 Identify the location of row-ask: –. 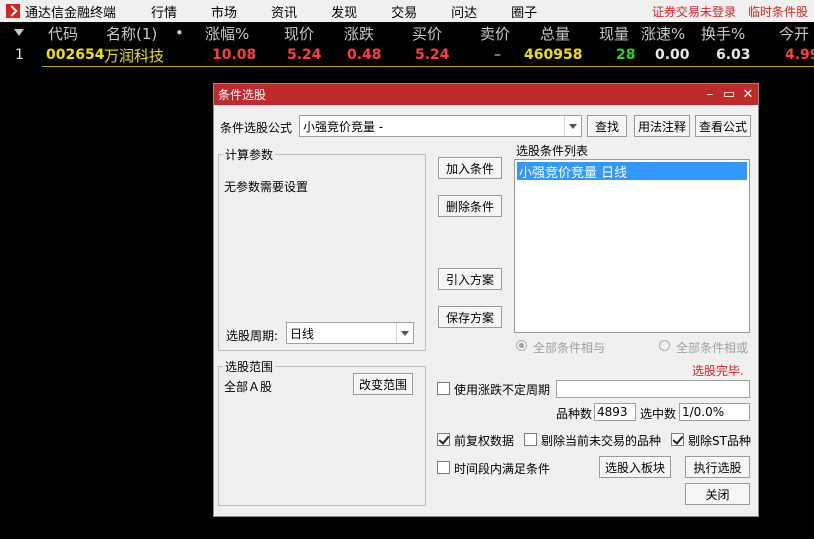
(497, 55).